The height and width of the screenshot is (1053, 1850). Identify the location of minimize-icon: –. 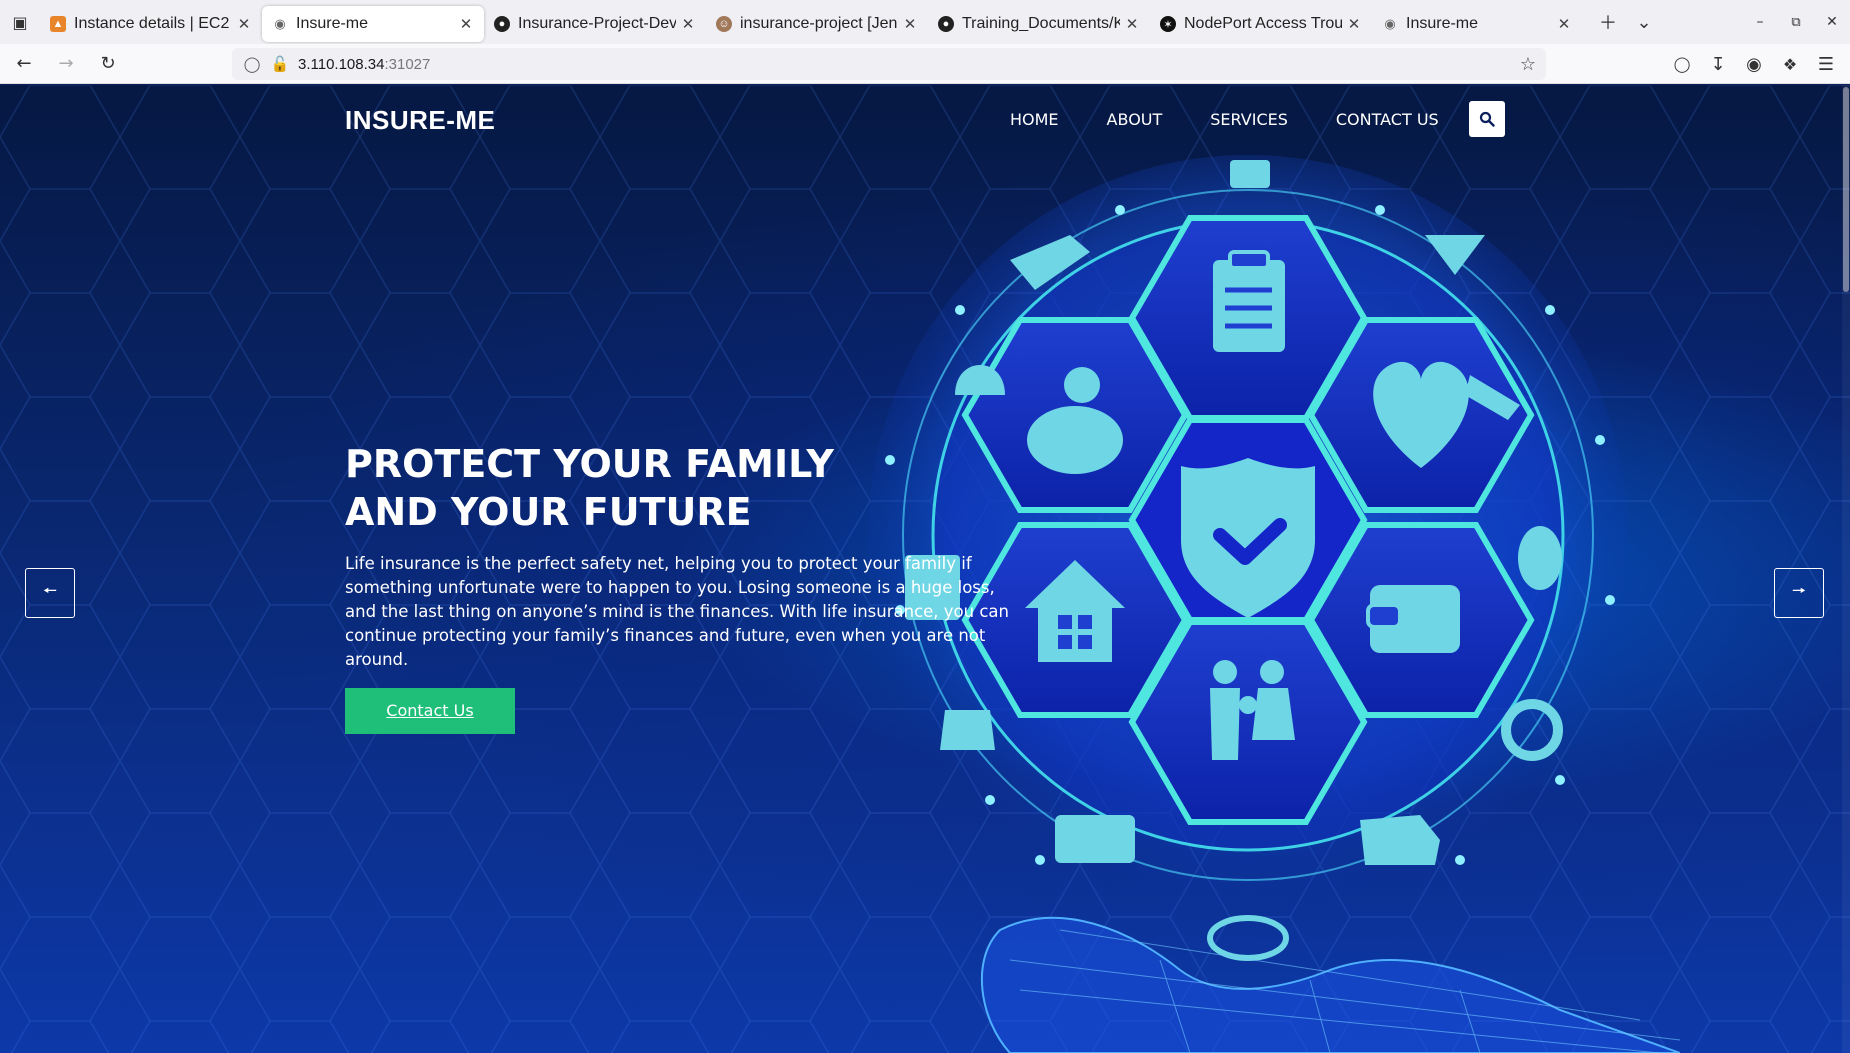
(1760, 22).